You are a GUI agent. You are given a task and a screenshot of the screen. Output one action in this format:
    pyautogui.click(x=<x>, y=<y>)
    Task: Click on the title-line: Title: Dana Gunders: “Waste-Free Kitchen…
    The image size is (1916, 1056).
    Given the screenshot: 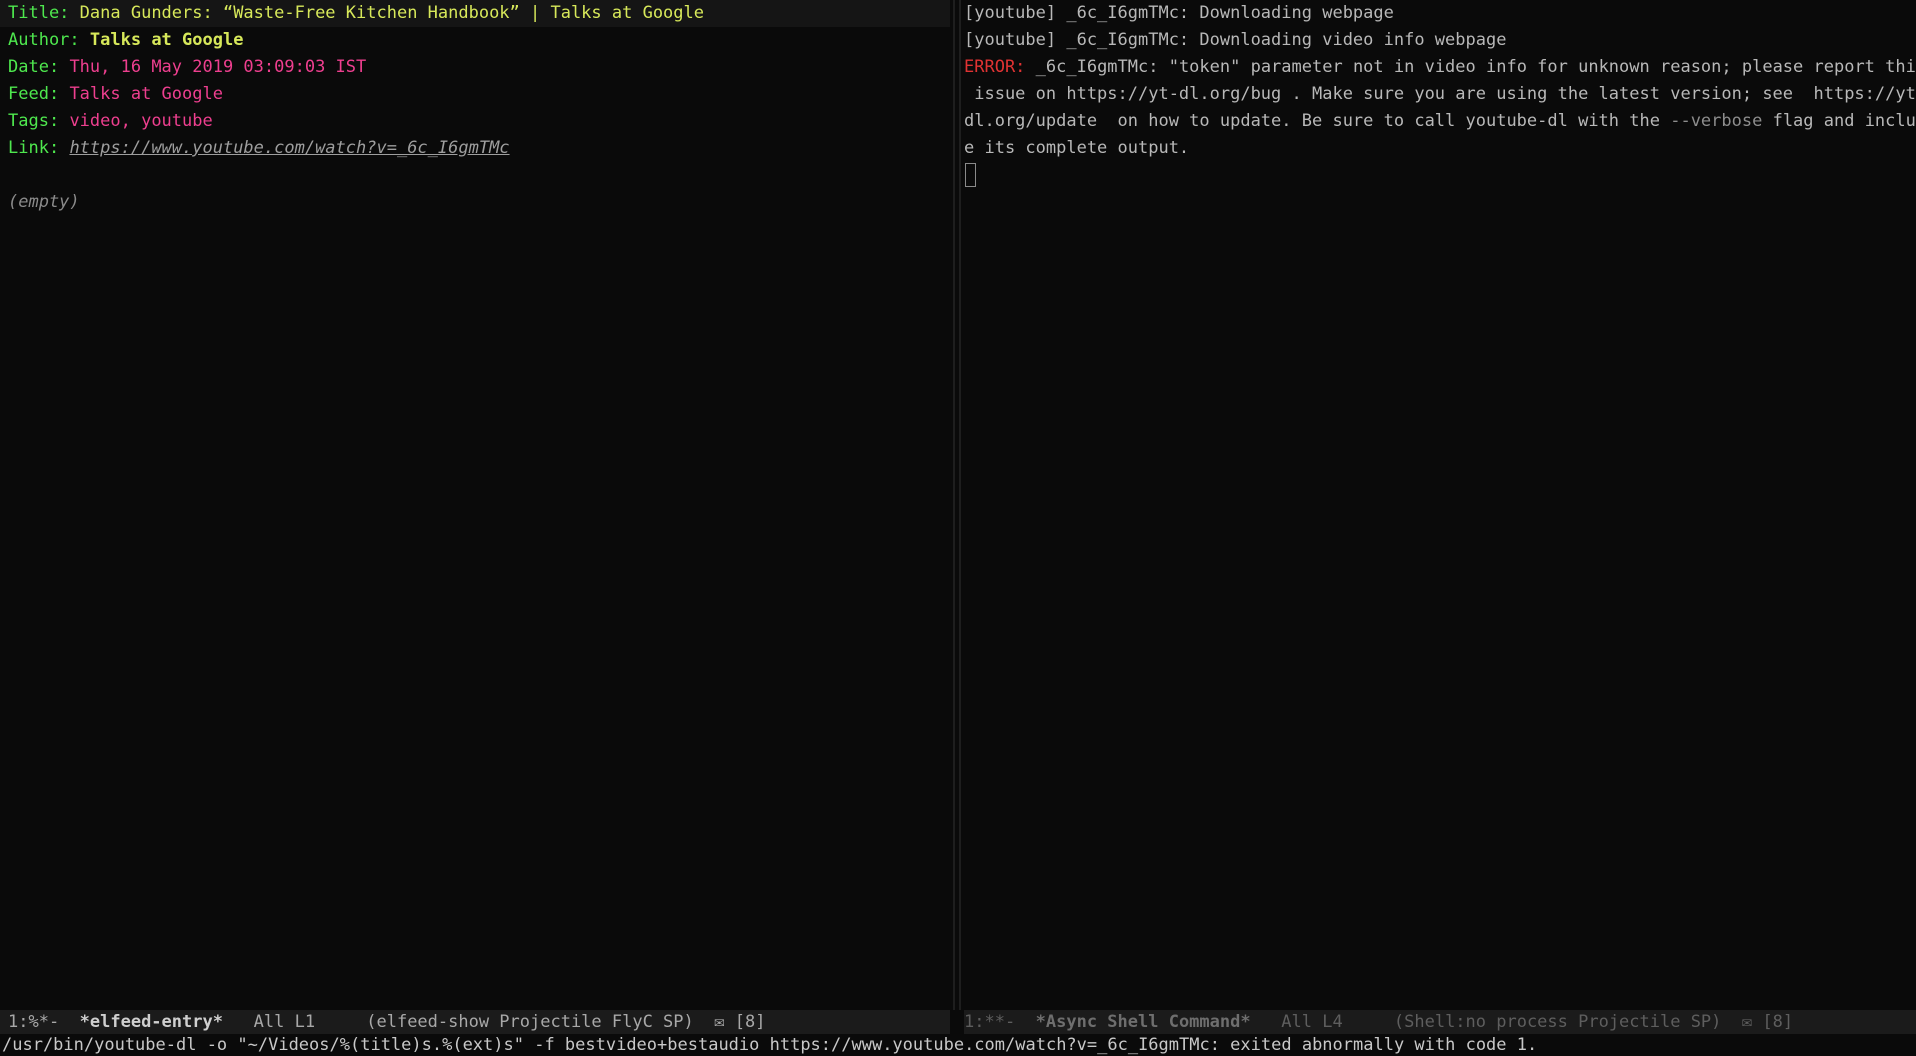 What is the action you would take?
    pyautogui.click(x=475, y=13)
    